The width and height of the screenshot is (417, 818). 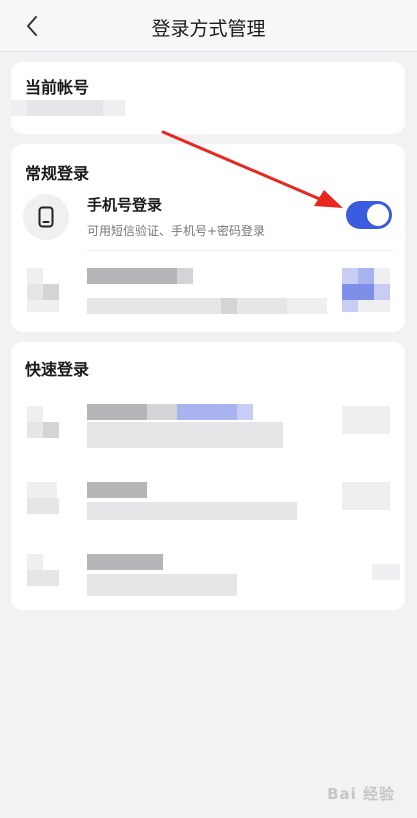 I want to click on annotation-arrow, so click(x=252, y=169).